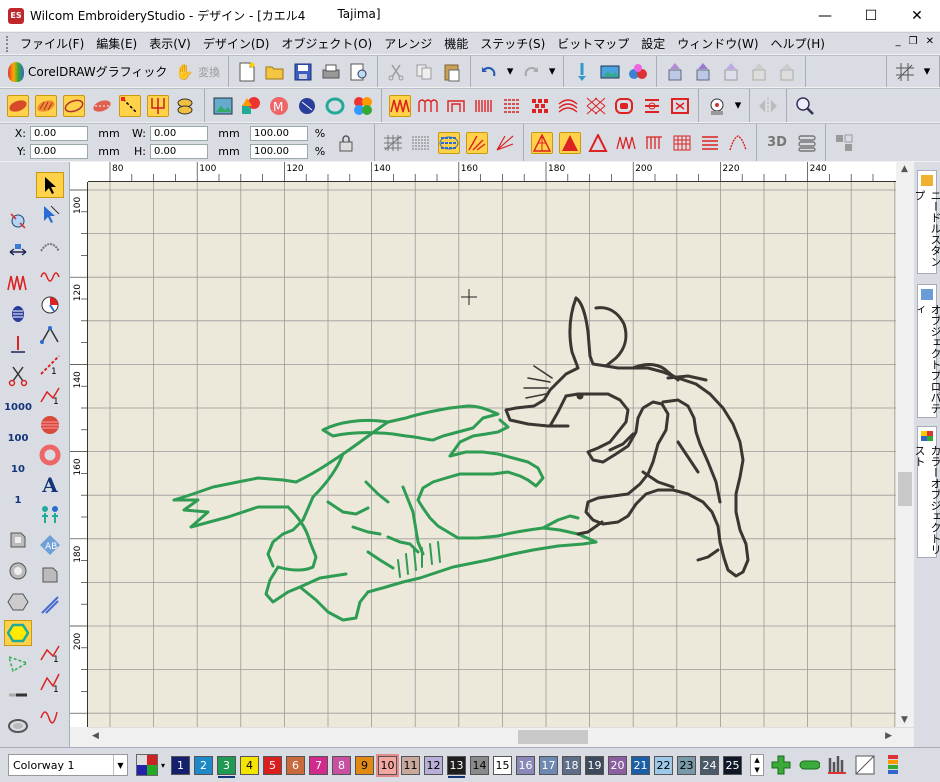  Describe the element at coordinates (116, 43) in the screenshot. I see `menu-item-1: 編集(E)` at that location.